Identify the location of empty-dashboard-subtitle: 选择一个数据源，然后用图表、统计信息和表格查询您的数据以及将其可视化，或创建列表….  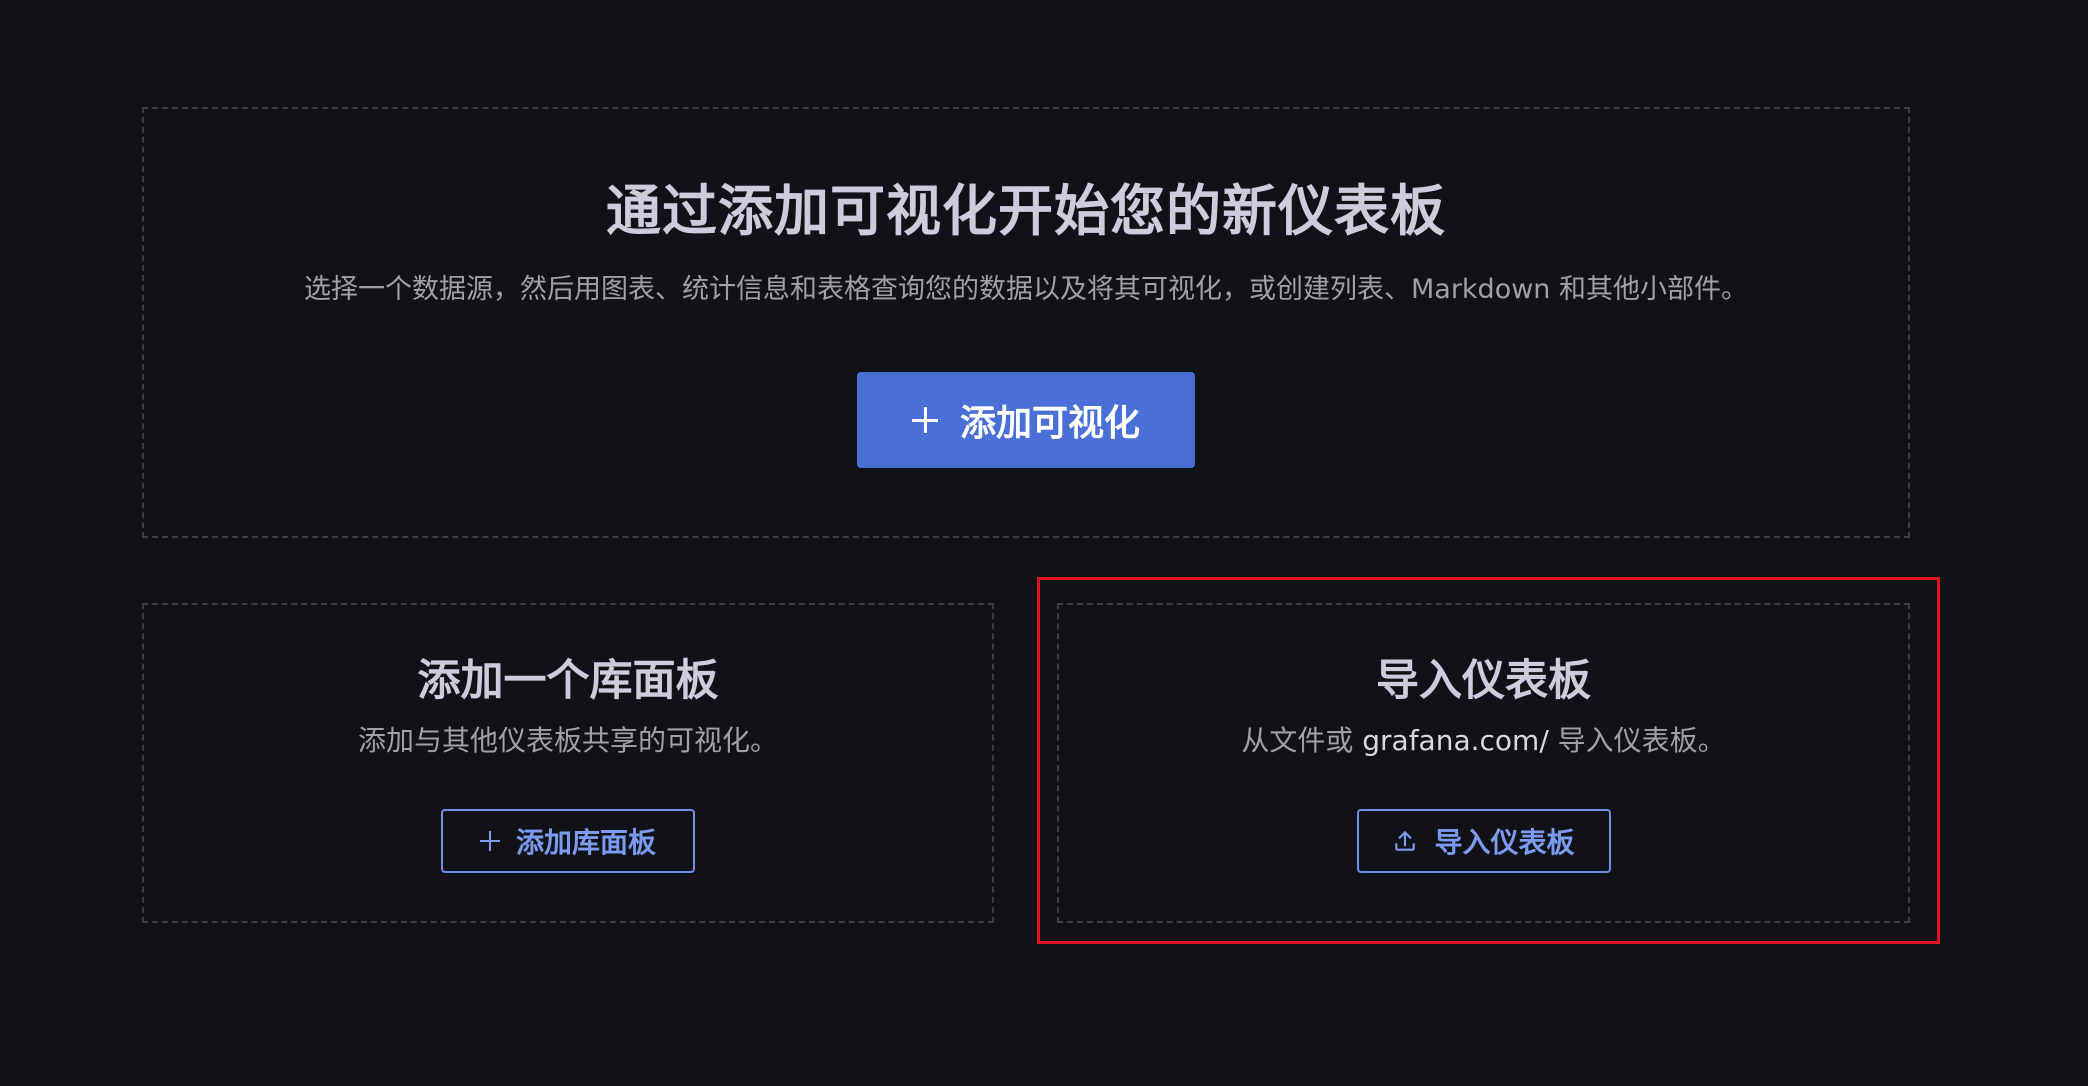
(1025, 289).